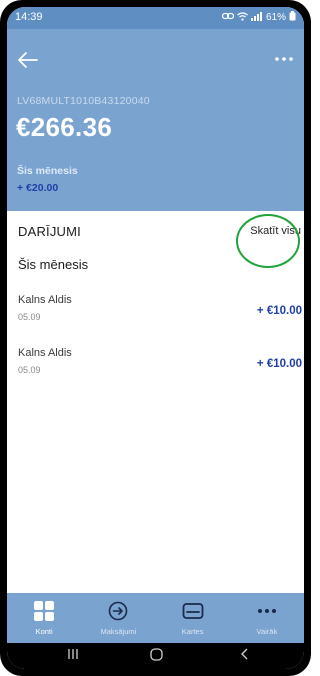 Image resolution: width=320 pixels, height=676 pixels. I want to click on see-all-link: Skatīt visu, so click(275, 231).